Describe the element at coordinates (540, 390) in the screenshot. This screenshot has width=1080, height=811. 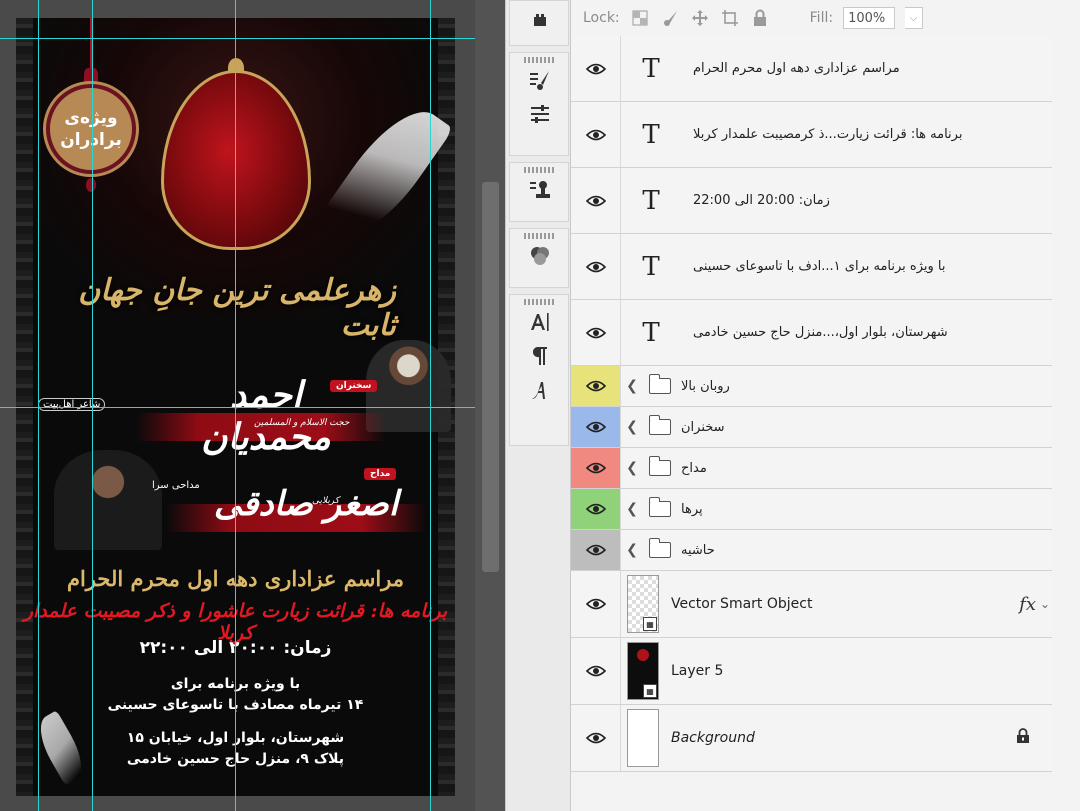
I see `glyphs-panel-button` at that location.